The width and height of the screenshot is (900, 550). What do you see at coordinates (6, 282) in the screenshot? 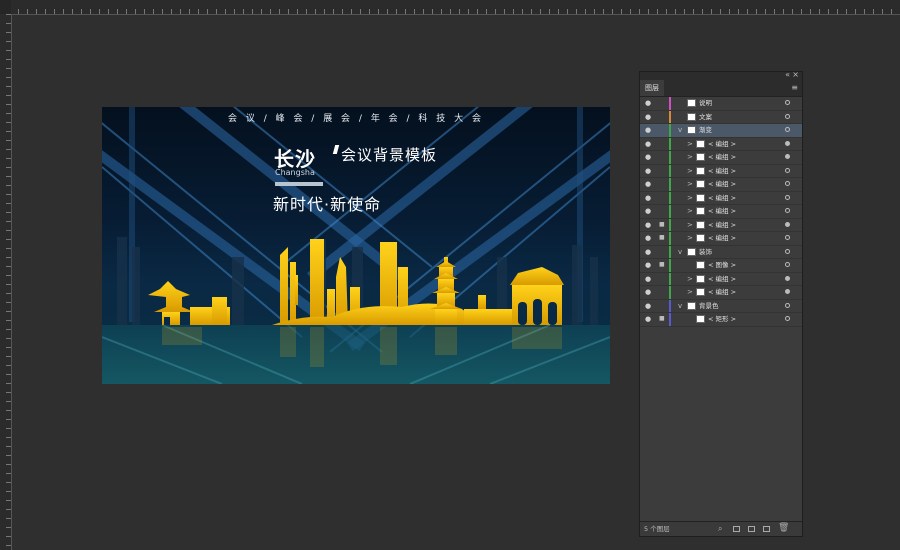
I see `vertical-ruler` at bounding box center [6, 282].